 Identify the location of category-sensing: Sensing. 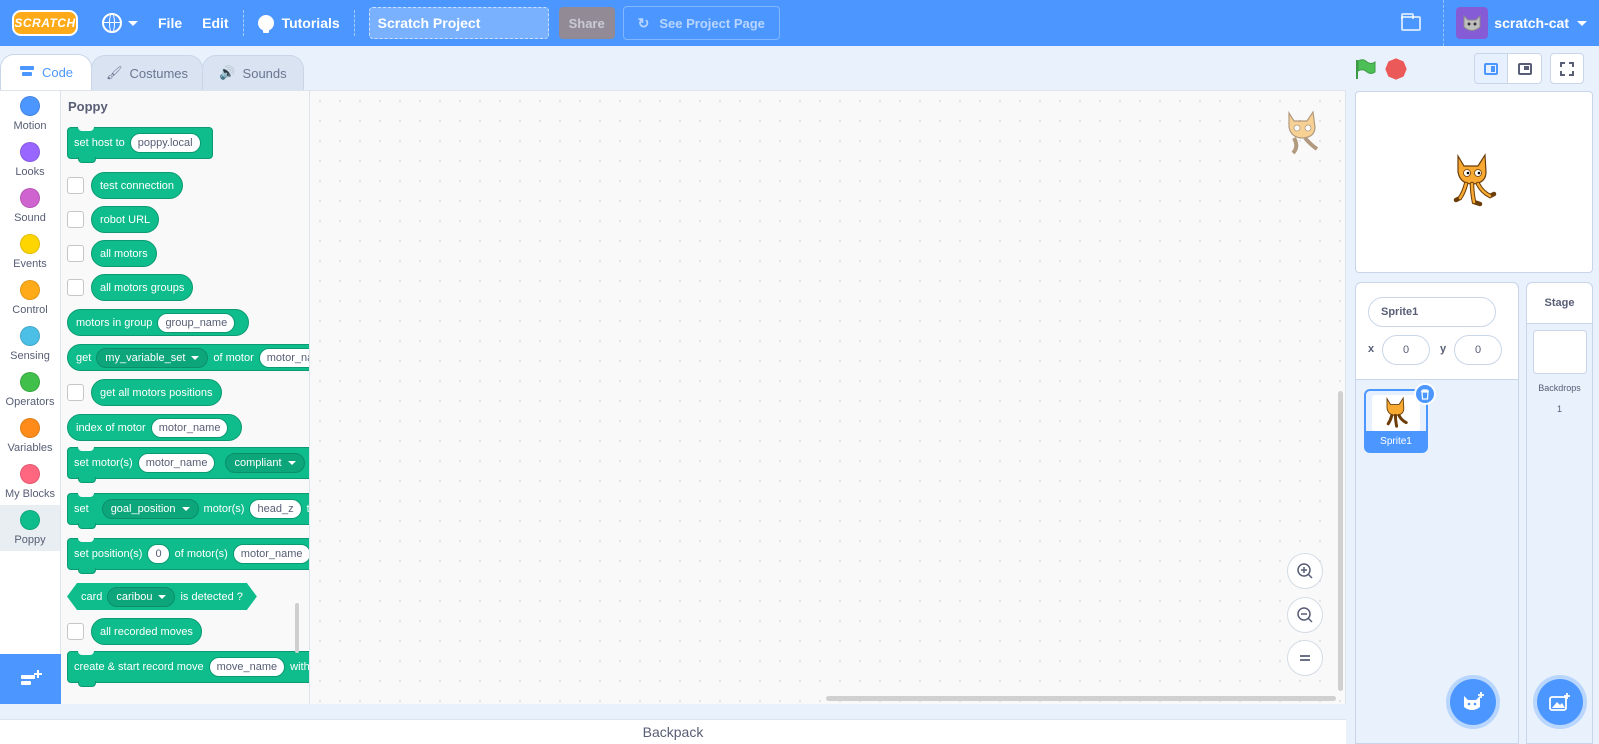
(30, 344).